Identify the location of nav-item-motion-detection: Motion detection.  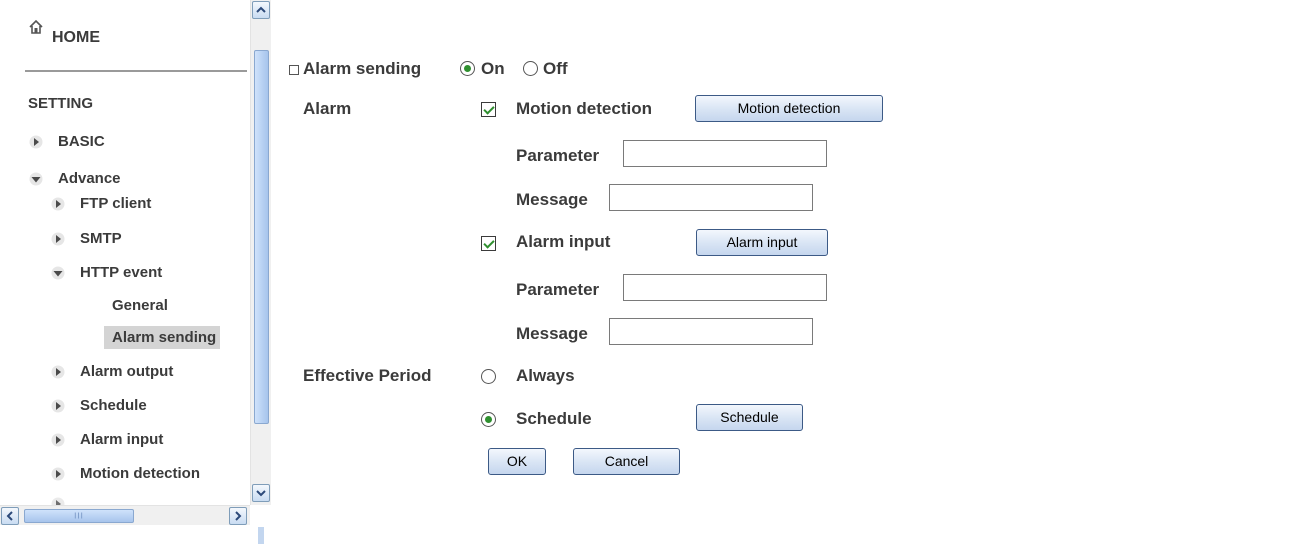
(125, 473).